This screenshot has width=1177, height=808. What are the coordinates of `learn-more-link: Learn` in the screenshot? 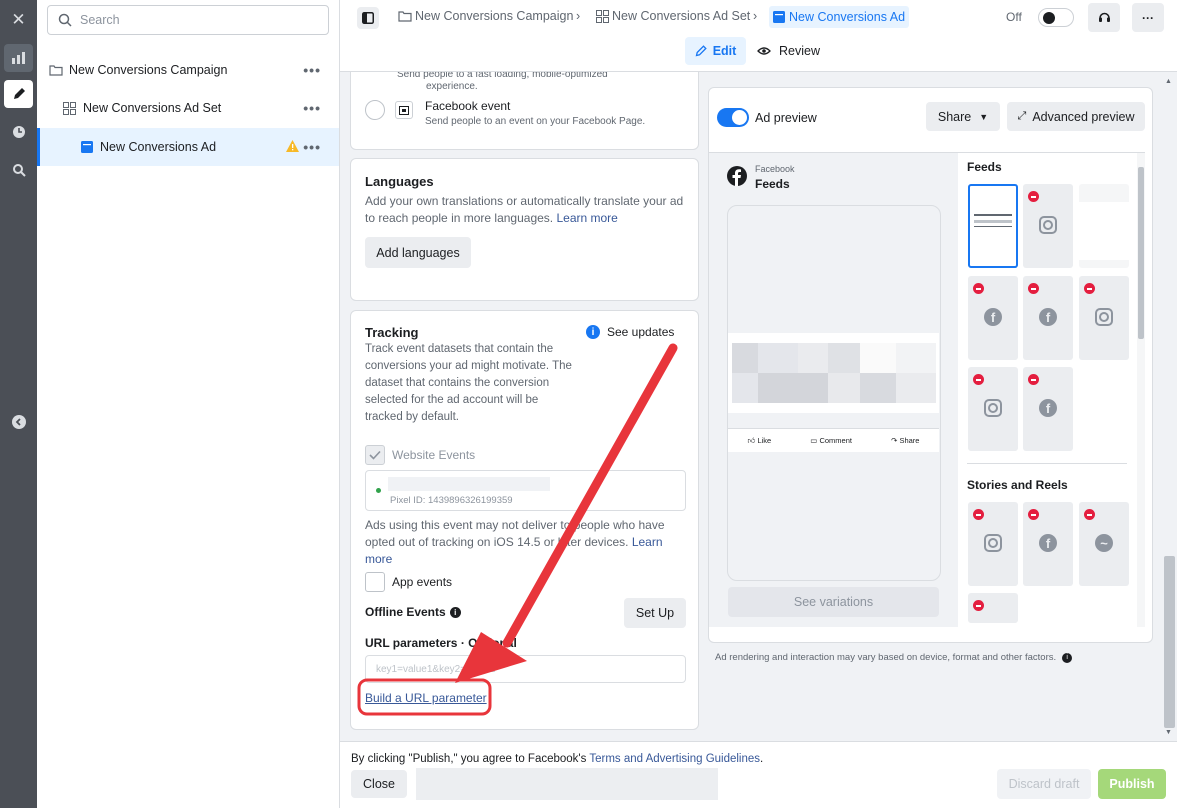 It's located at (647, 542).